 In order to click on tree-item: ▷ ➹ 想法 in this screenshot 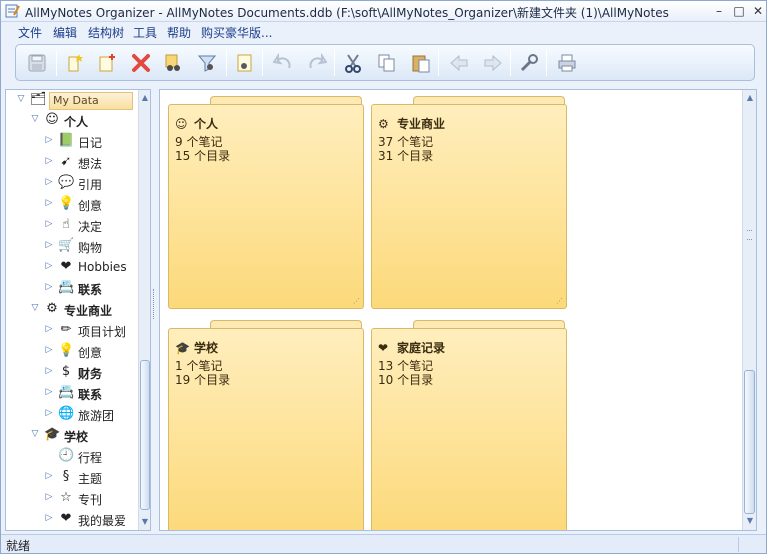, I will do `click(71, 162)`.